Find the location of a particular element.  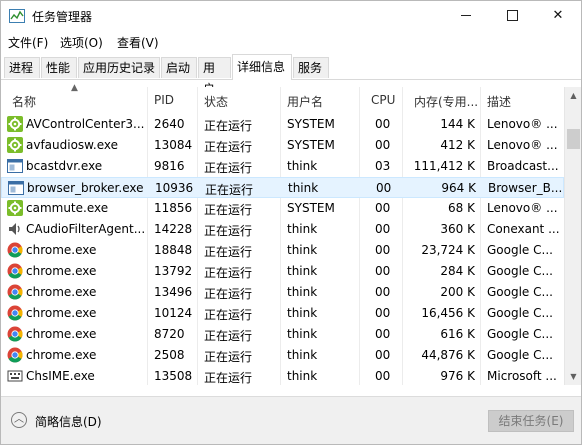

tab-users: 用户 is located at coordinates (214, 76).